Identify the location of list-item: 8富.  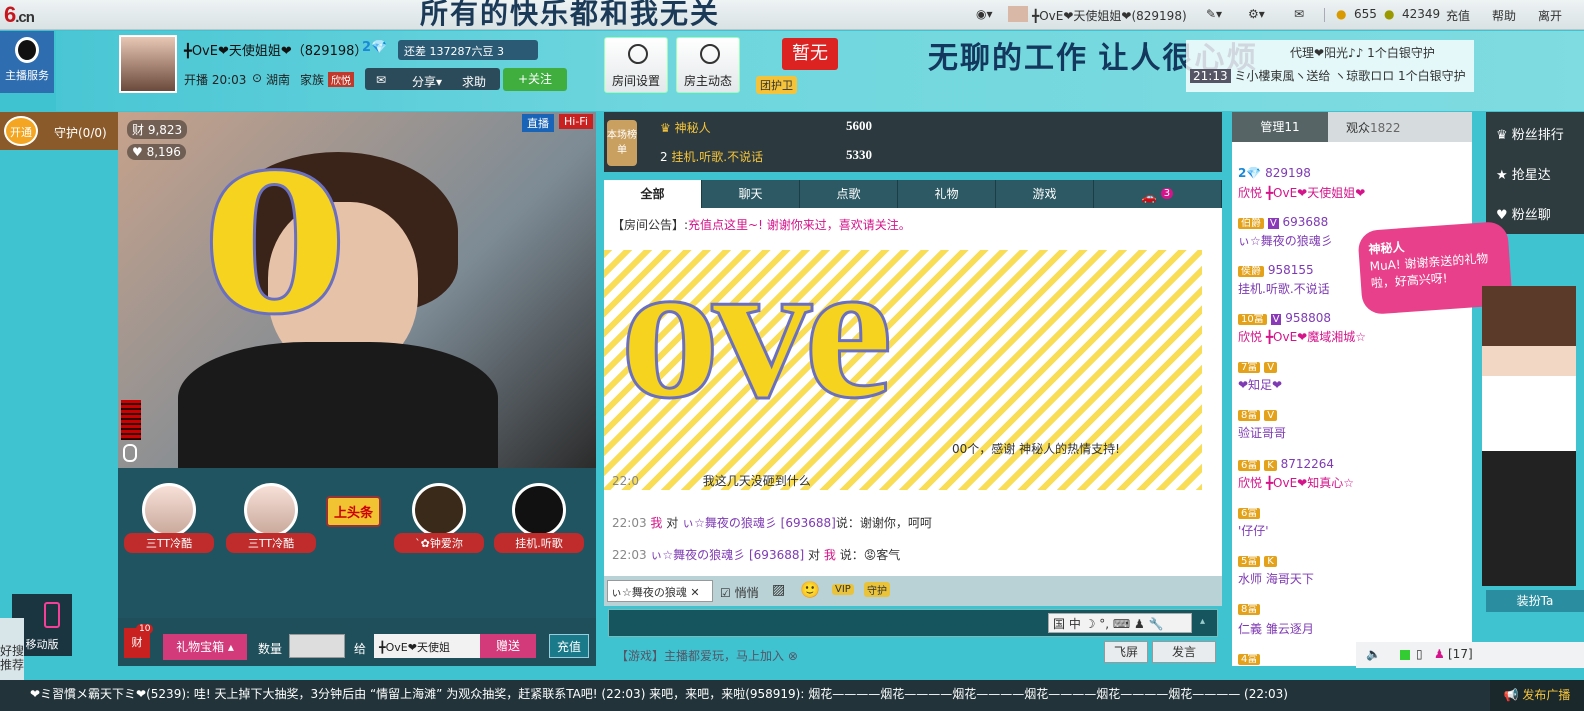
(1249, 607).